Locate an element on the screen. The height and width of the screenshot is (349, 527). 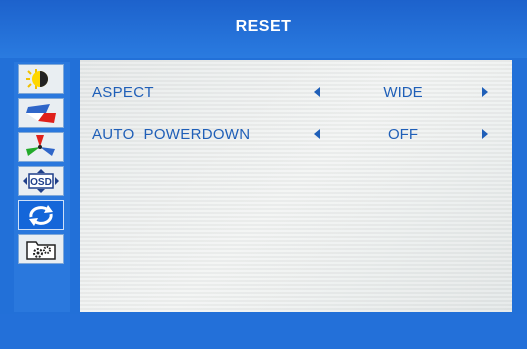
brightness-contrast-icon is located at coordinates (41, 79).